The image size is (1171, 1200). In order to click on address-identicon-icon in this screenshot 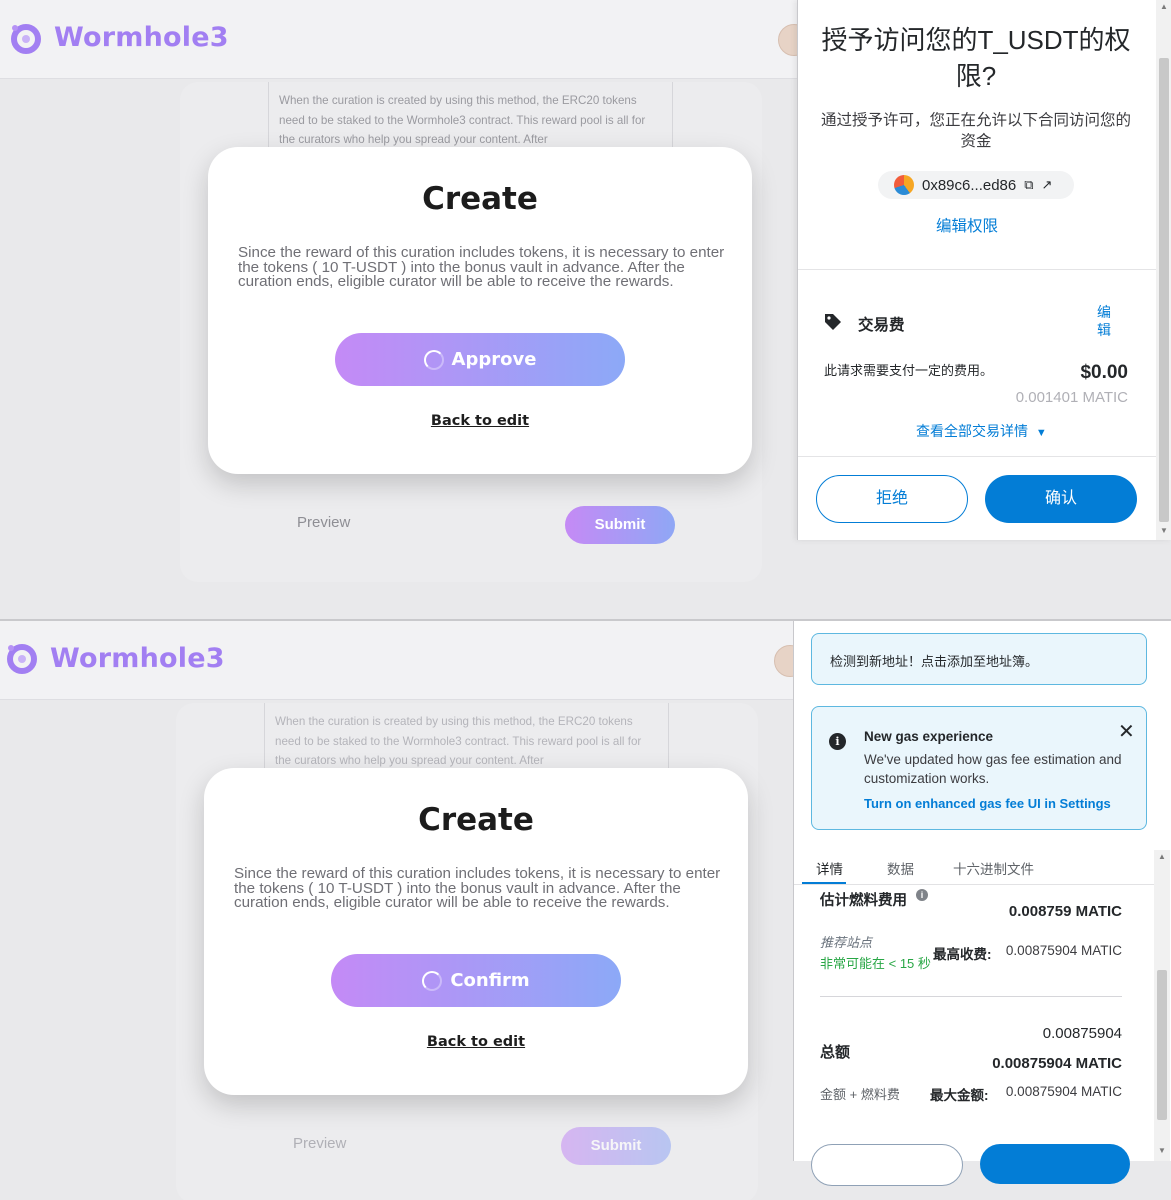, I will do `click(904, 185)`.